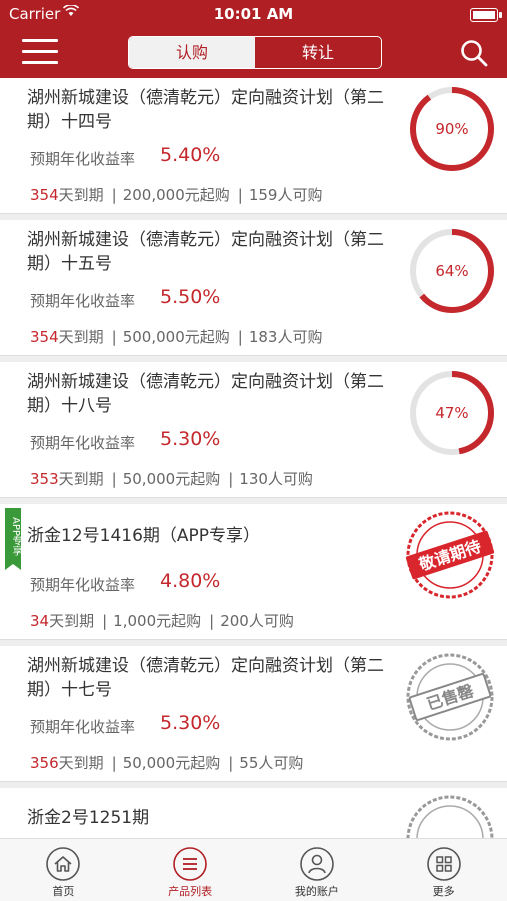 This screenshot has height=901, width=507. I want to click on progress-text: 90%, so click(451, 129).